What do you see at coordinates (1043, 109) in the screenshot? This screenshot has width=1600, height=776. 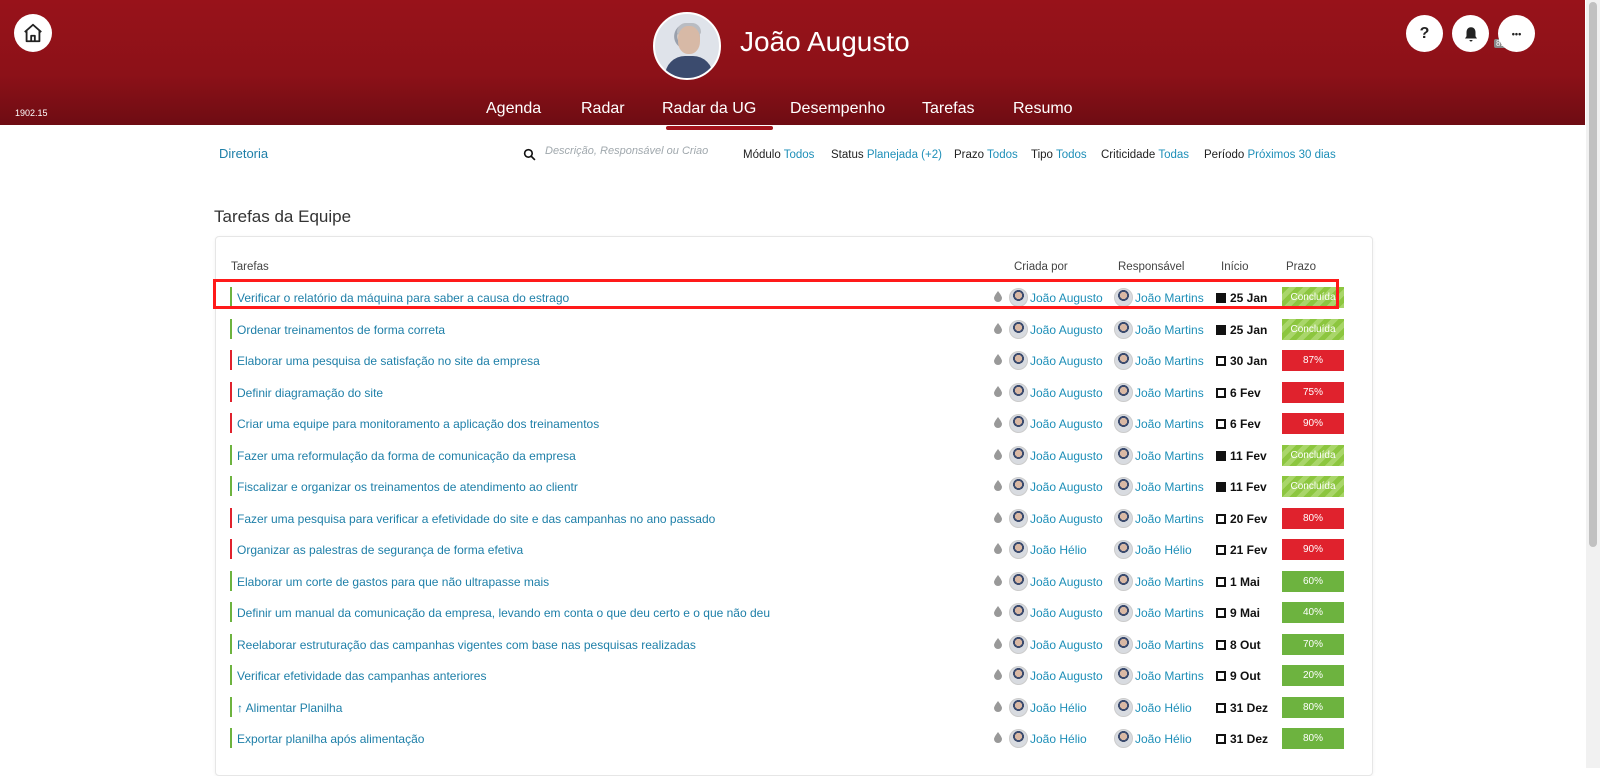 I see `nav-resumo: Resumo` at bounding box center [1043, 109].